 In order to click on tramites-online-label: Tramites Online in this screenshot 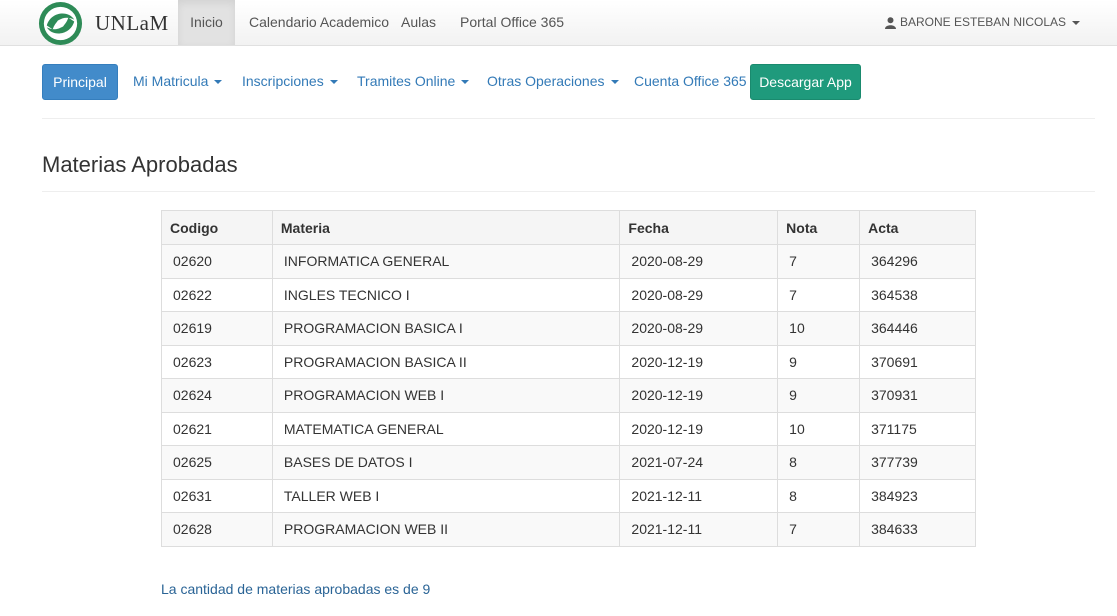, I will do `click(406, 81)`.